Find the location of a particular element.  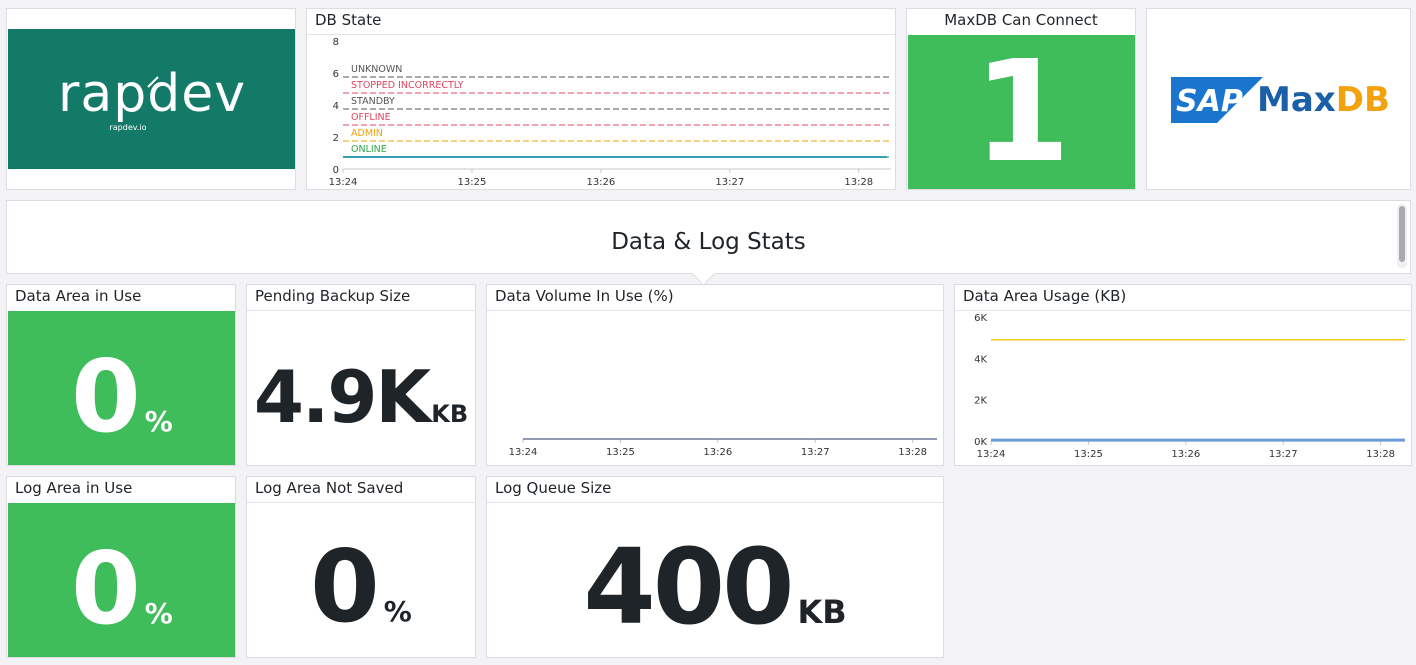

section-title: Data & Log Stats is located at coordinates (708, 242).